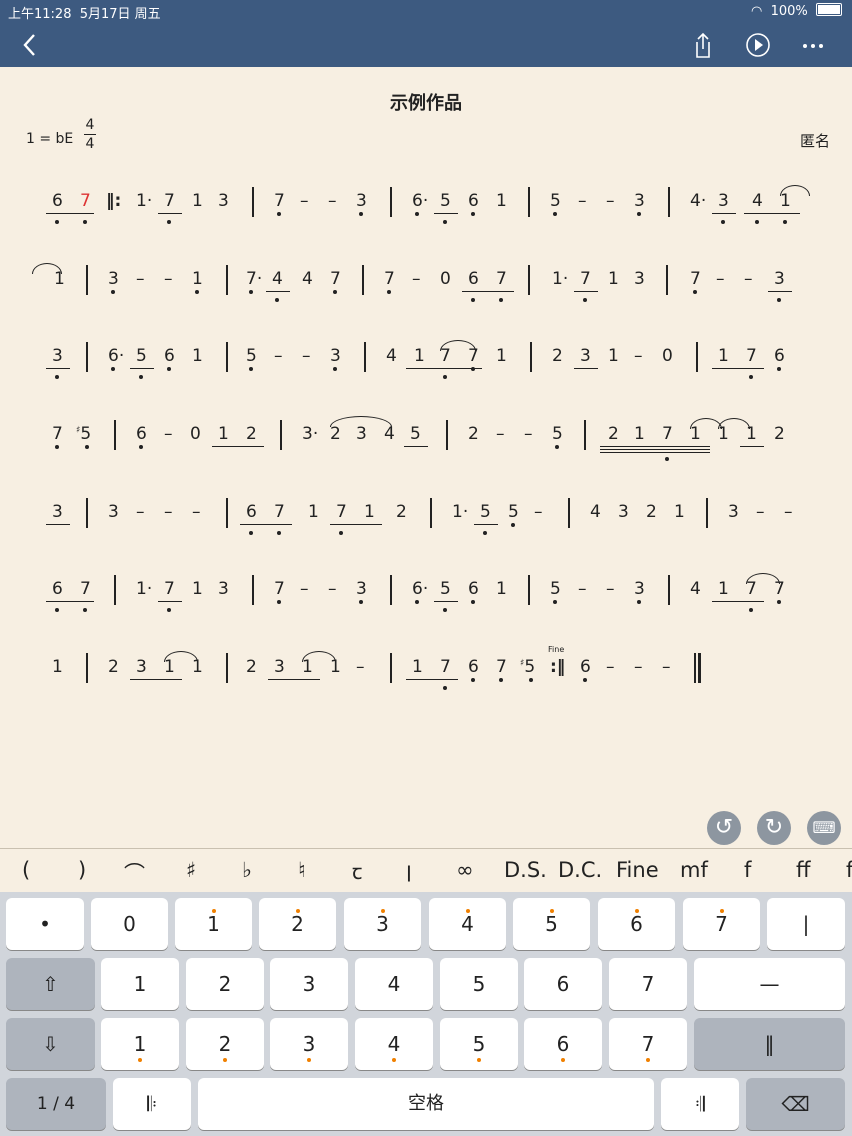  What do you see at coordinates (637, 870) in the screenshot?
I see `symbol-fine: Fine` at bounding box center [637, 870].